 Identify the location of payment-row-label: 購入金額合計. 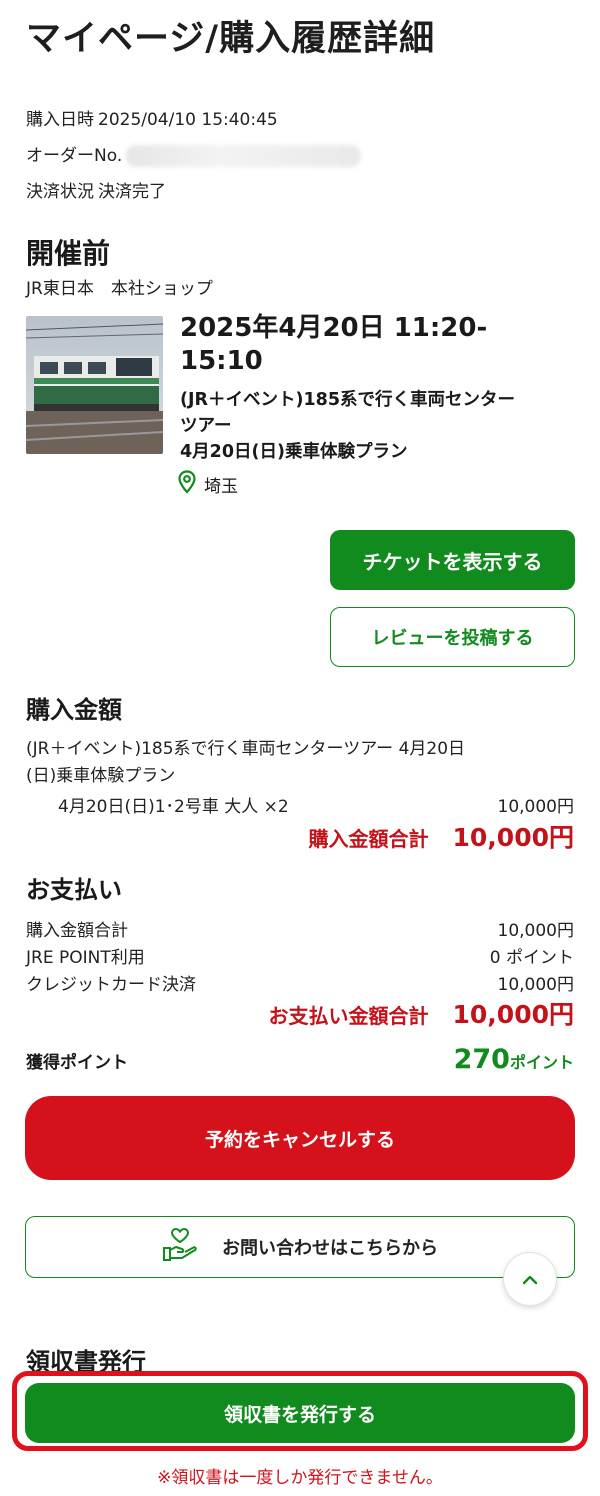
(77, 931).